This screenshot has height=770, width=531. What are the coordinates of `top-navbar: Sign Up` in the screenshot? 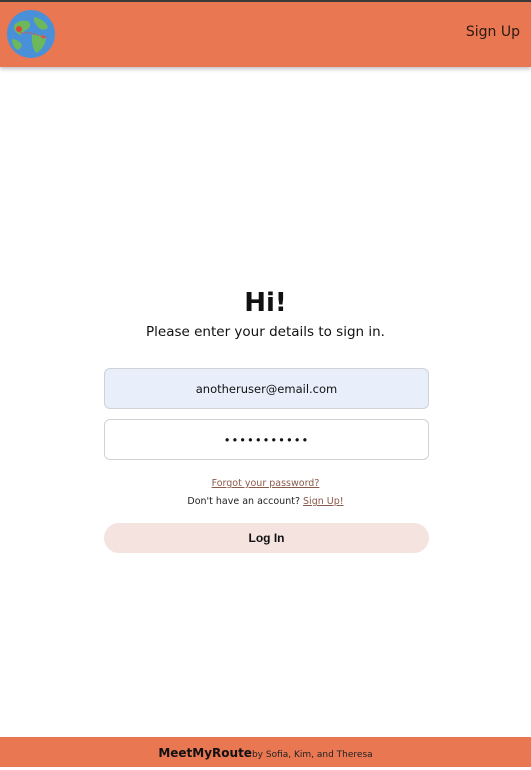 It's located at (265, 34).